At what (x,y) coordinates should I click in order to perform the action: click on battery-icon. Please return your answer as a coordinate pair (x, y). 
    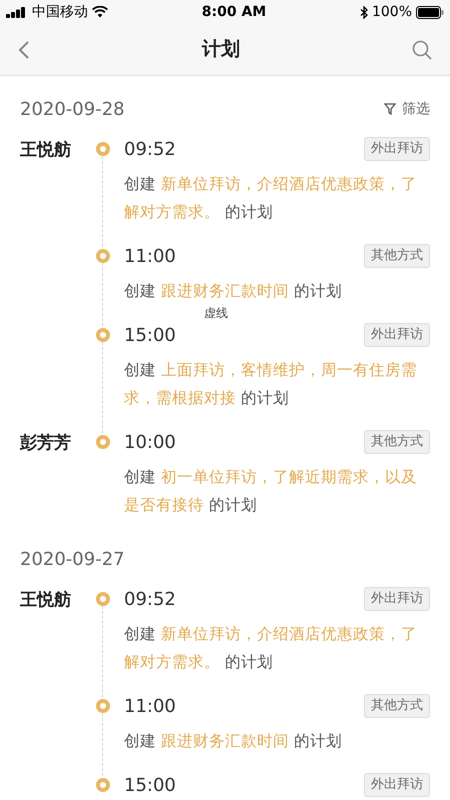
    Looking at the image, I should click on (430, 12).